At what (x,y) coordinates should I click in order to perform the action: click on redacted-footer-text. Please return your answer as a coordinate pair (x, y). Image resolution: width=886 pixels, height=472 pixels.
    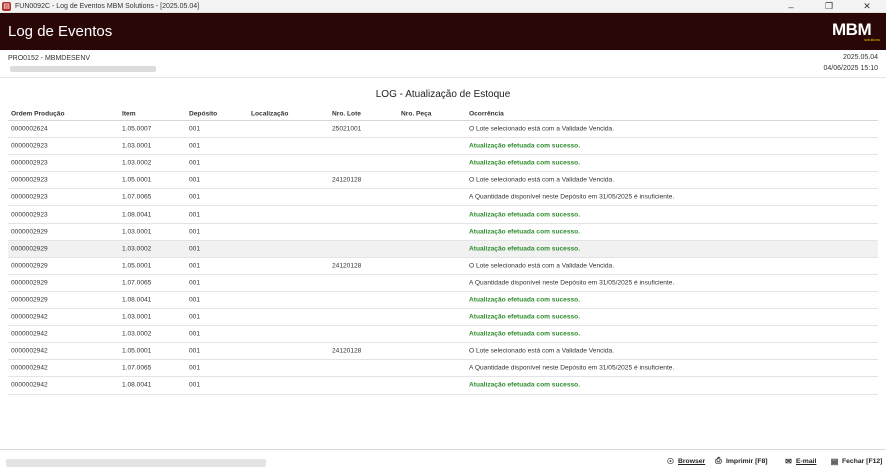
    Looking at the image, I should click on (136, 463).